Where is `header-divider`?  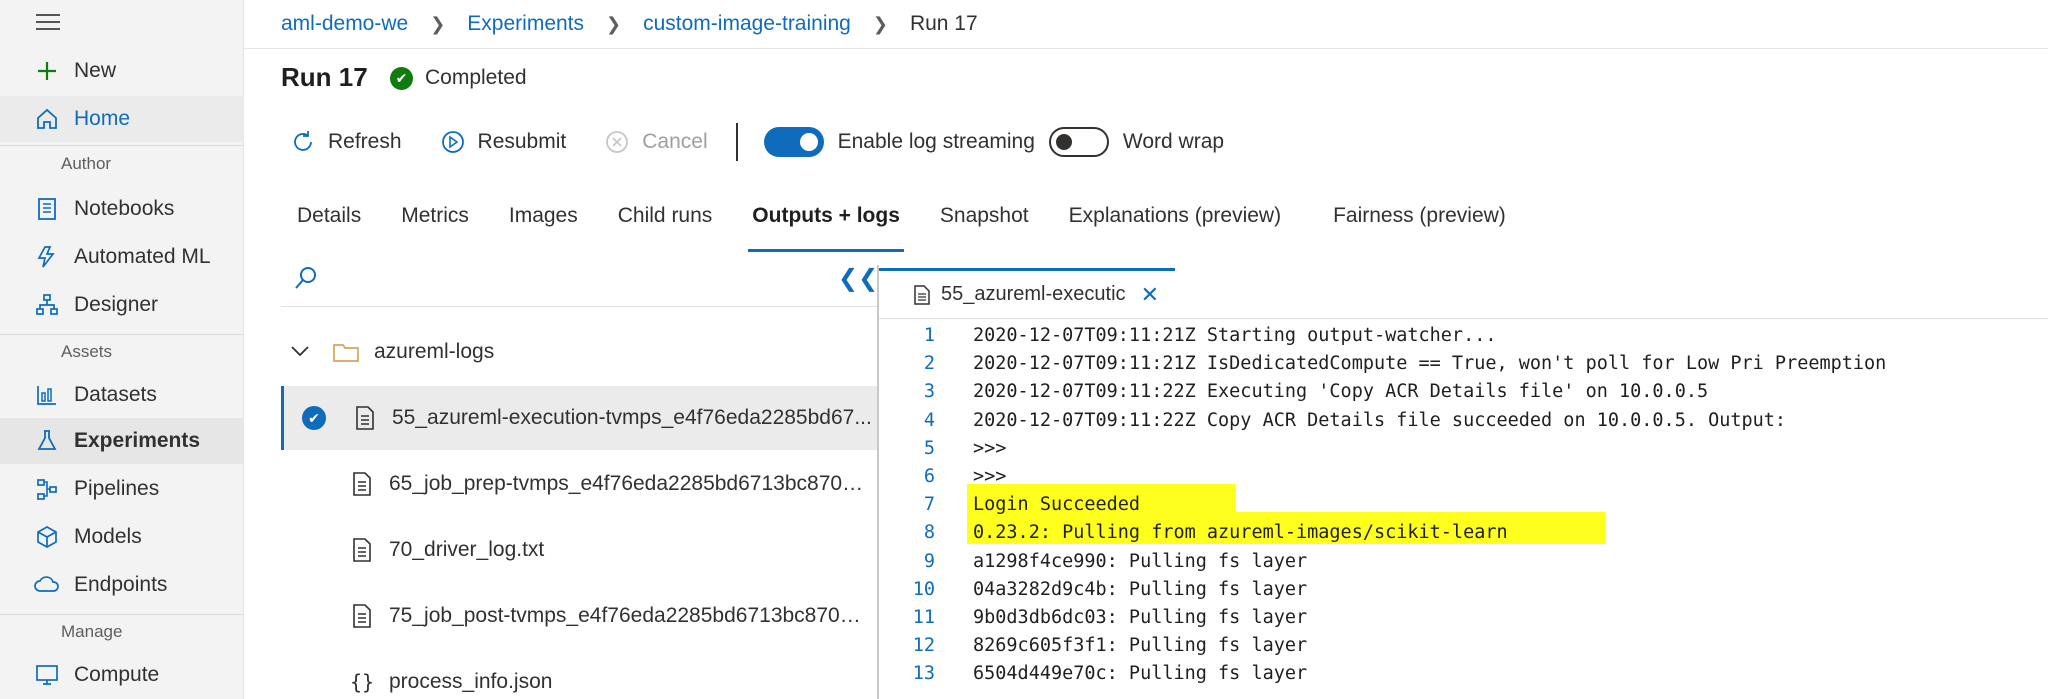
header-divider is located at coordinates (1146, 48).